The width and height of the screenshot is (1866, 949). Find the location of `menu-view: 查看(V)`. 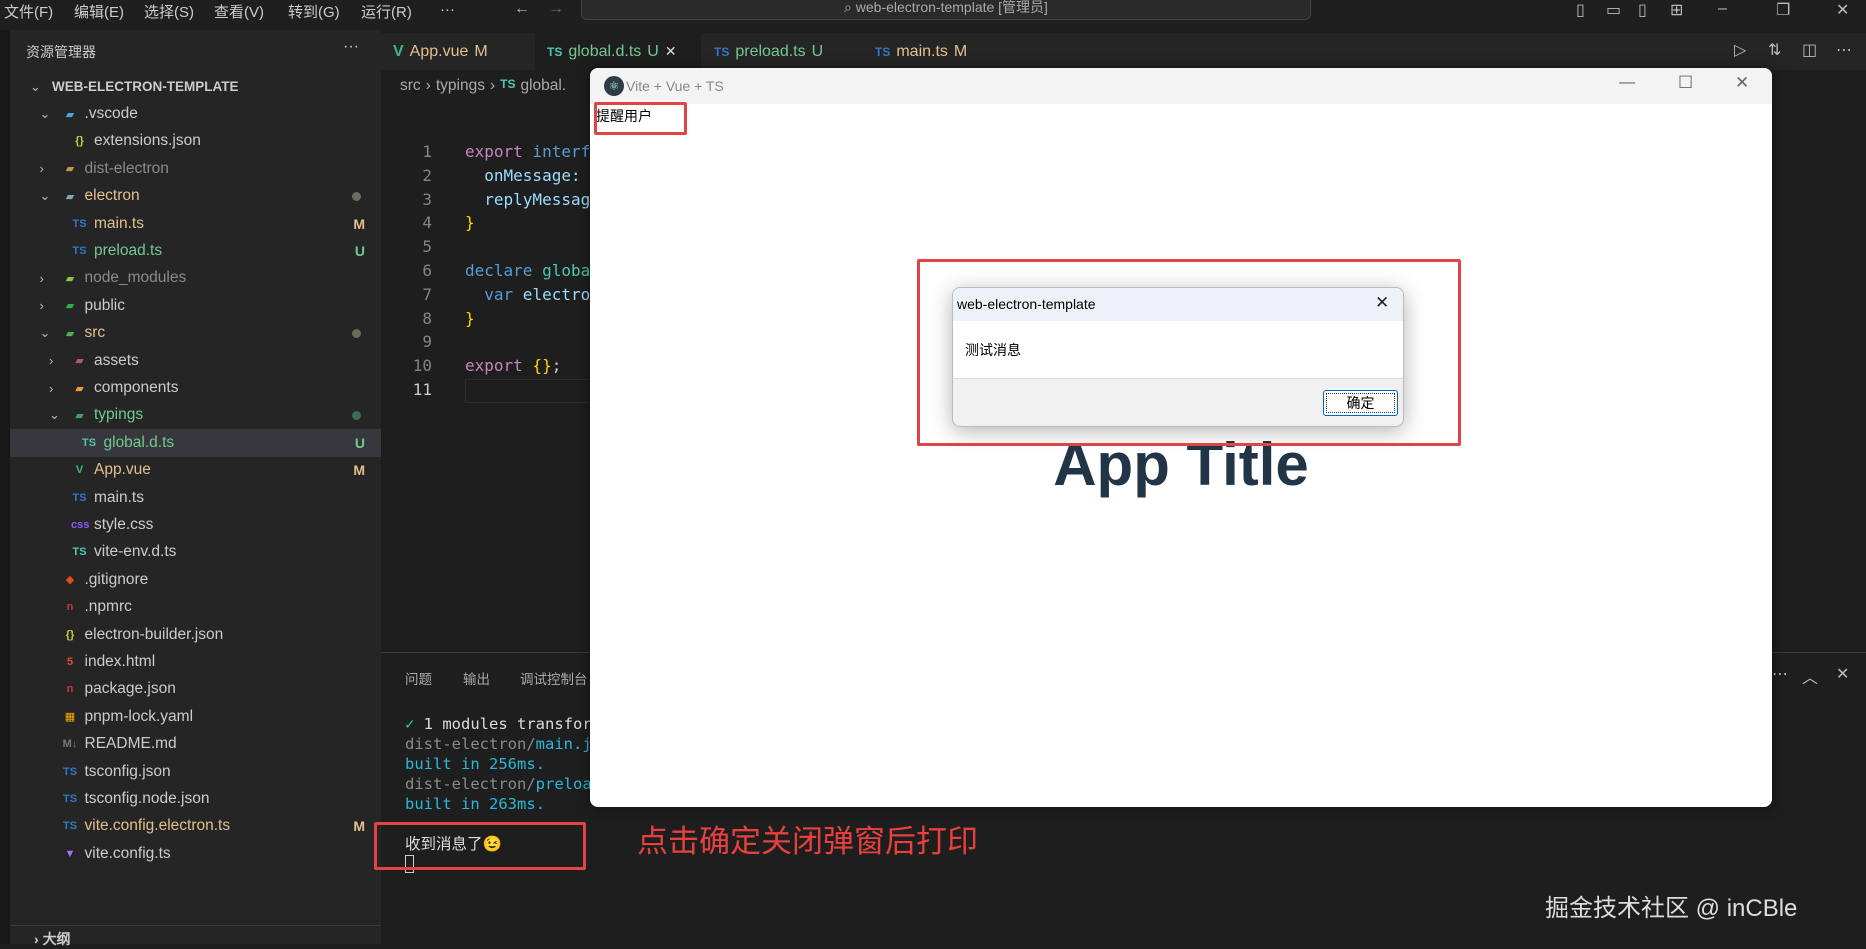

menu-view: 查看(V) is located at coordinates (239, 11).